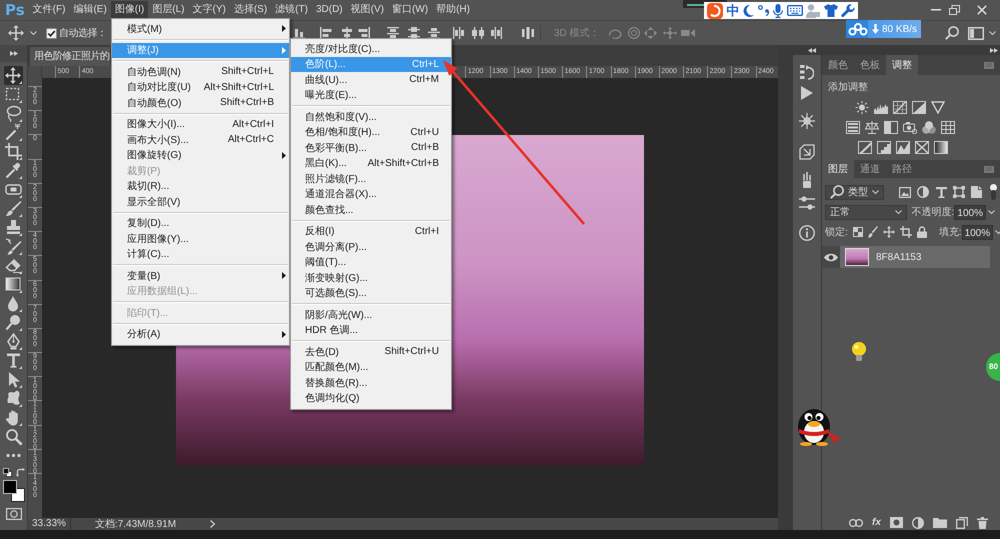 The image size is (1000, 539). What do you see at coordinates (200, 140) in the screenshot?
I see `menu-item: 画布大小(S)... Alt+Ctrl+C` at bounding box center [200, 140].